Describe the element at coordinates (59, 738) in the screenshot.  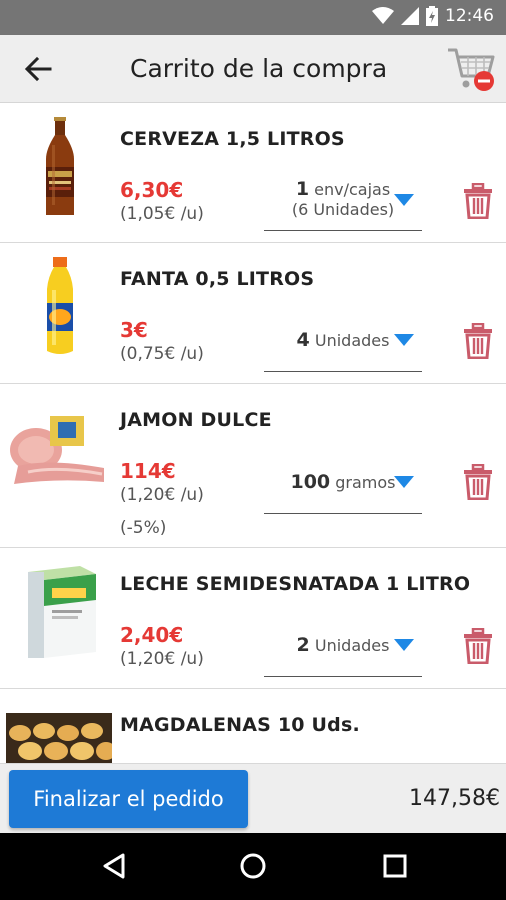
I see `muffins-image` at that location.